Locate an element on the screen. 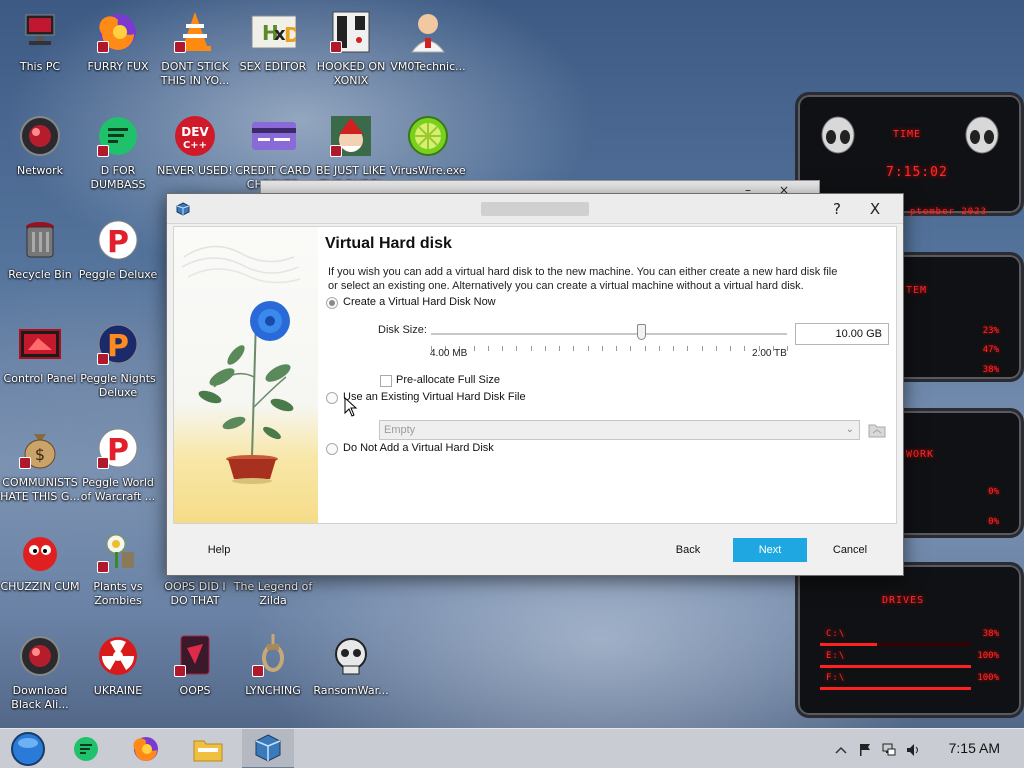  desktop-icon-chuzzle: CHUZZIN CUM is located at coordinates (40, 572).